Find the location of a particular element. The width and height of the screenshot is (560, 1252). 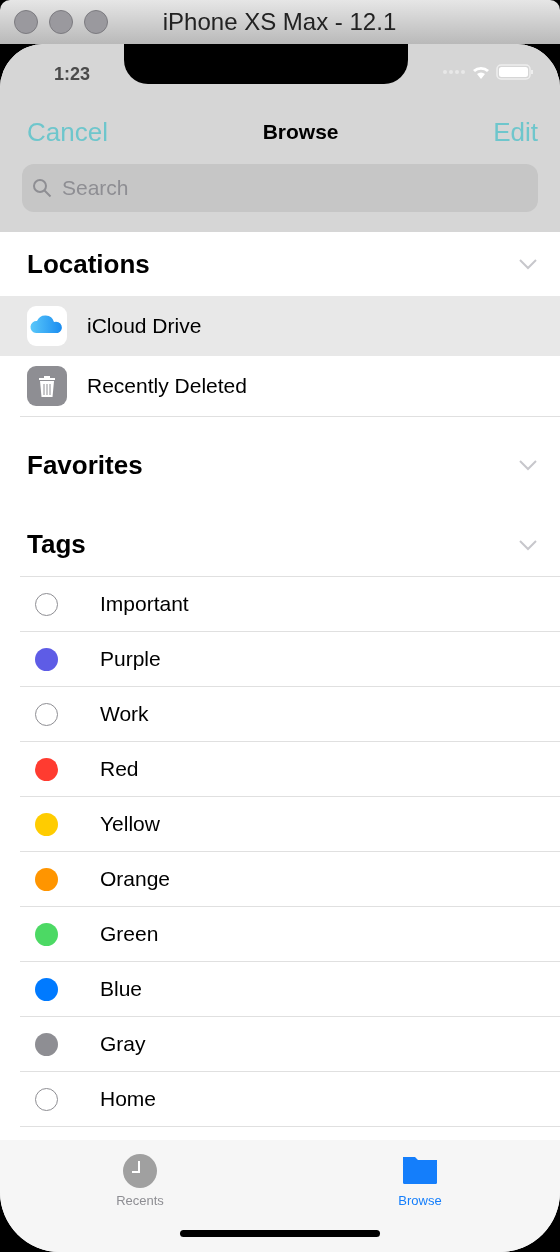

section-title: Tags is located at coordinates (56, 544).